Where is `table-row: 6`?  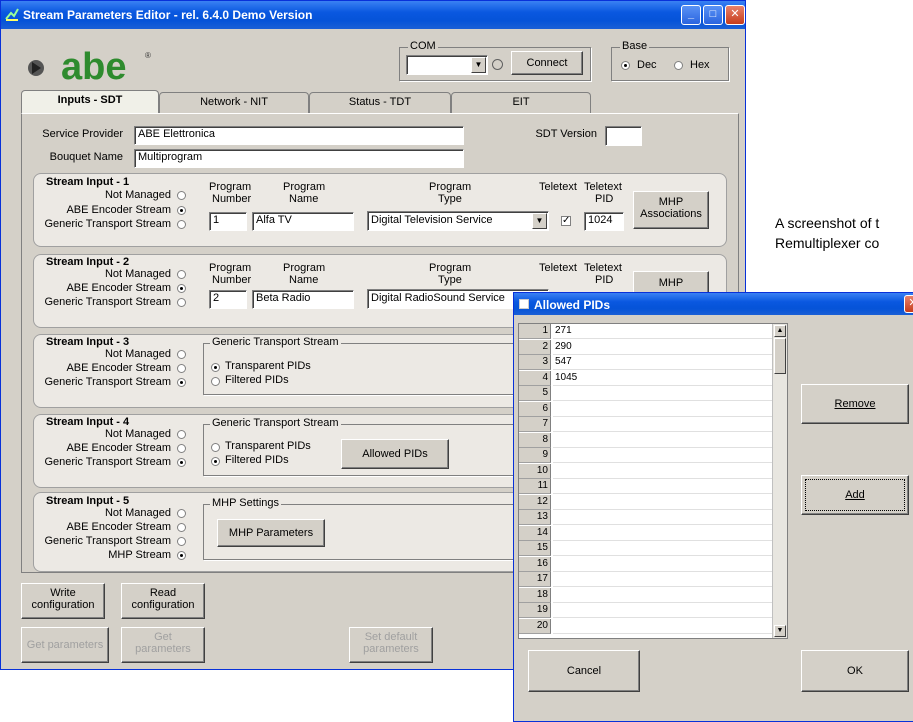
table-row: 6 is located at coordinates (647, 409).